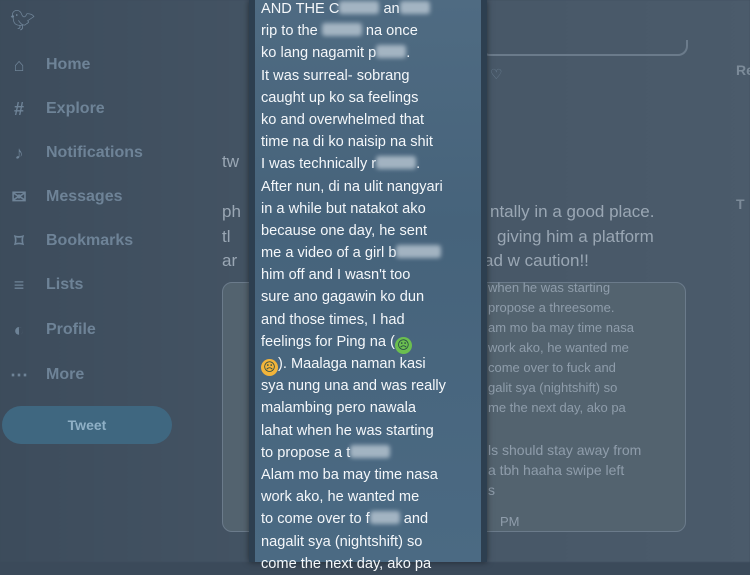 The image size is (750, 575). What do you see at coordinates (19, 152) in the screenshot?
I see `bell-icon: ♪` at bounding box center [19, 152].